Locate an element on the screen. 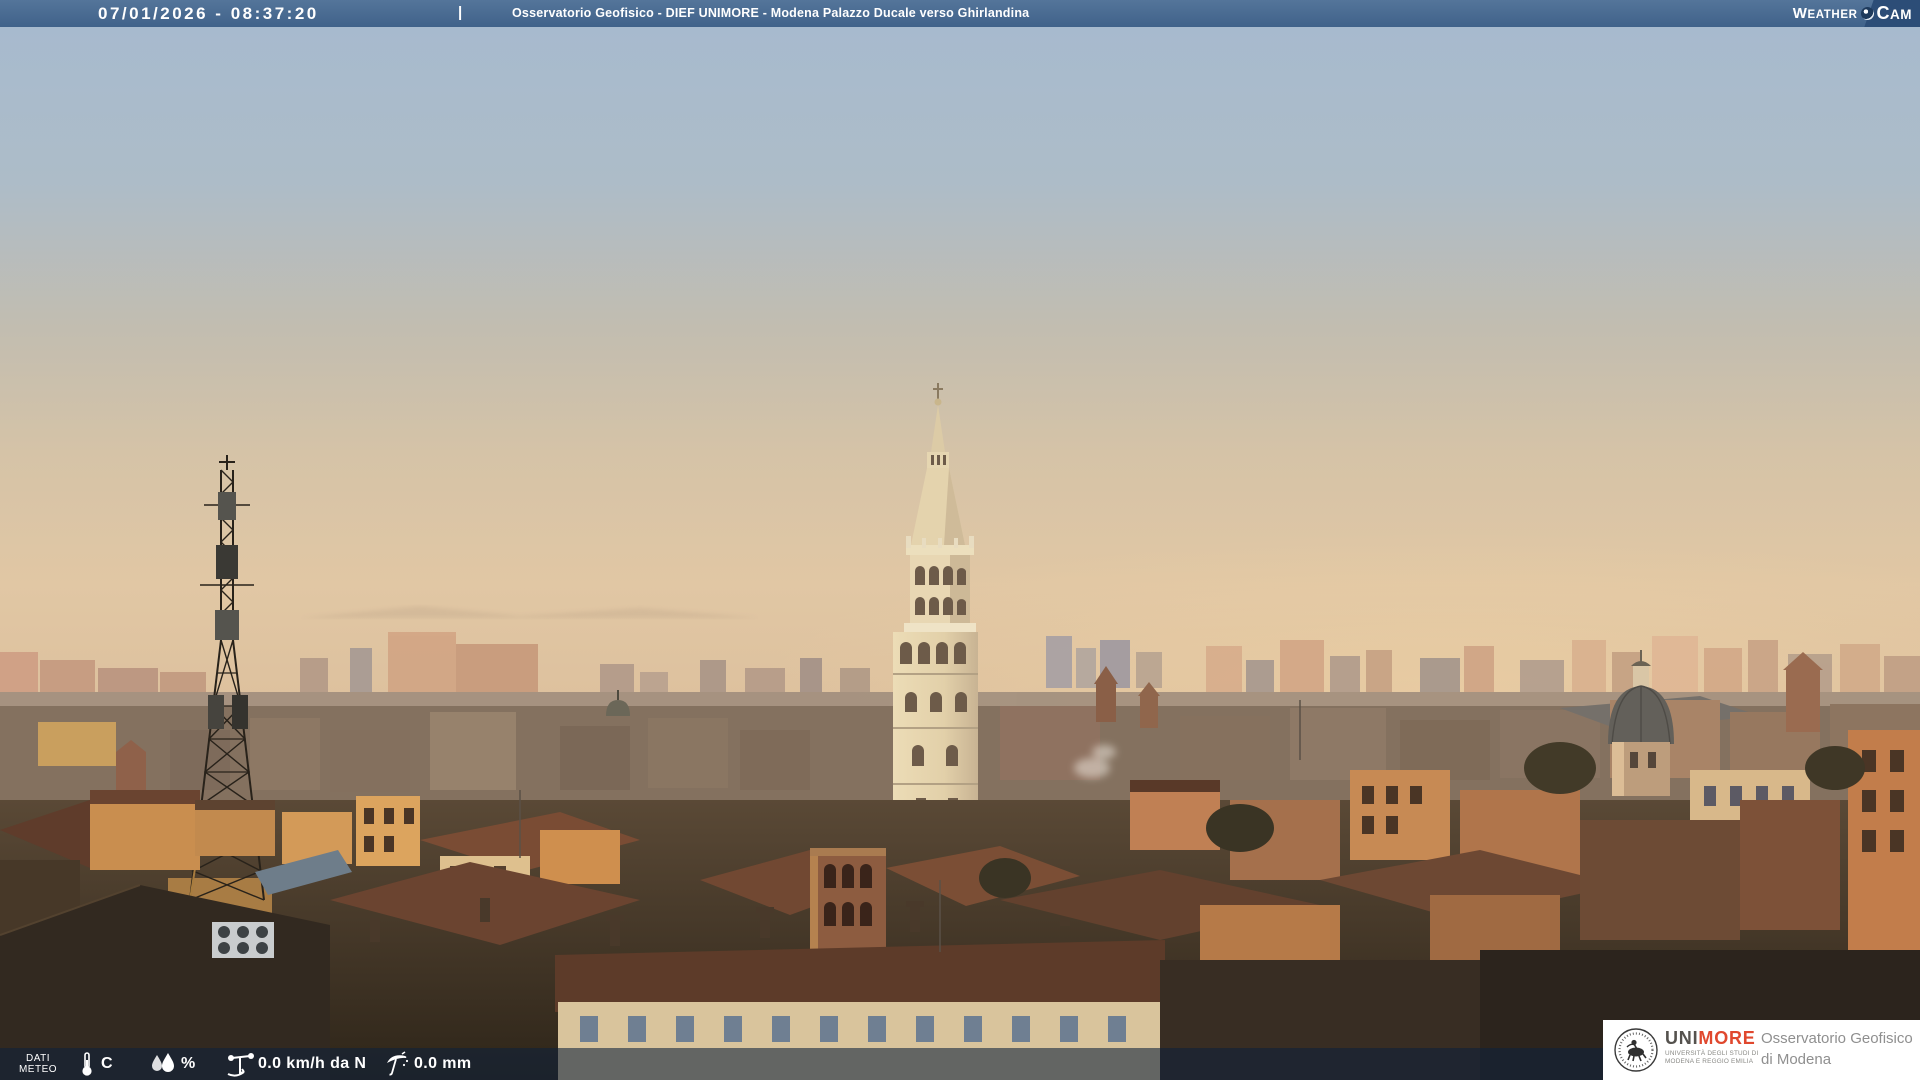  weathercam-brand: Weather Cam is located at coordinates (1840, 13).